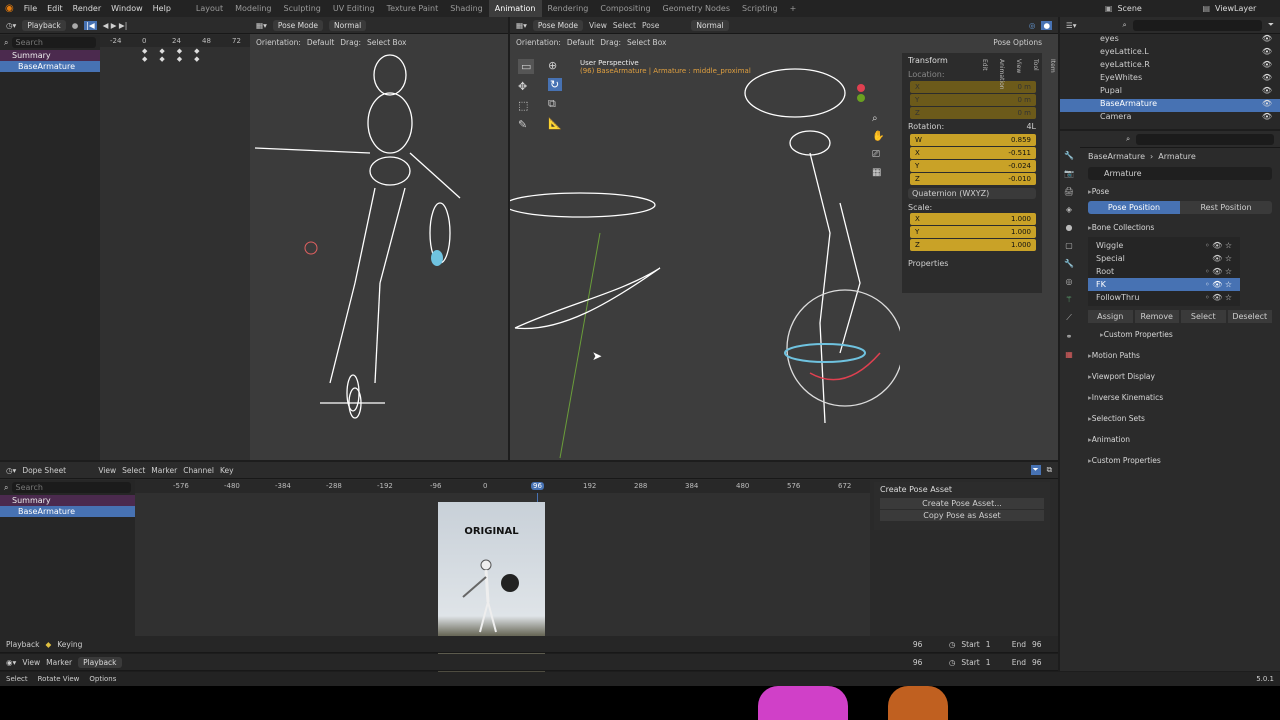 This screenshot has height=720, width=1280. I want to click on channel-basearmature: BaseArmature, so click(50, 66).